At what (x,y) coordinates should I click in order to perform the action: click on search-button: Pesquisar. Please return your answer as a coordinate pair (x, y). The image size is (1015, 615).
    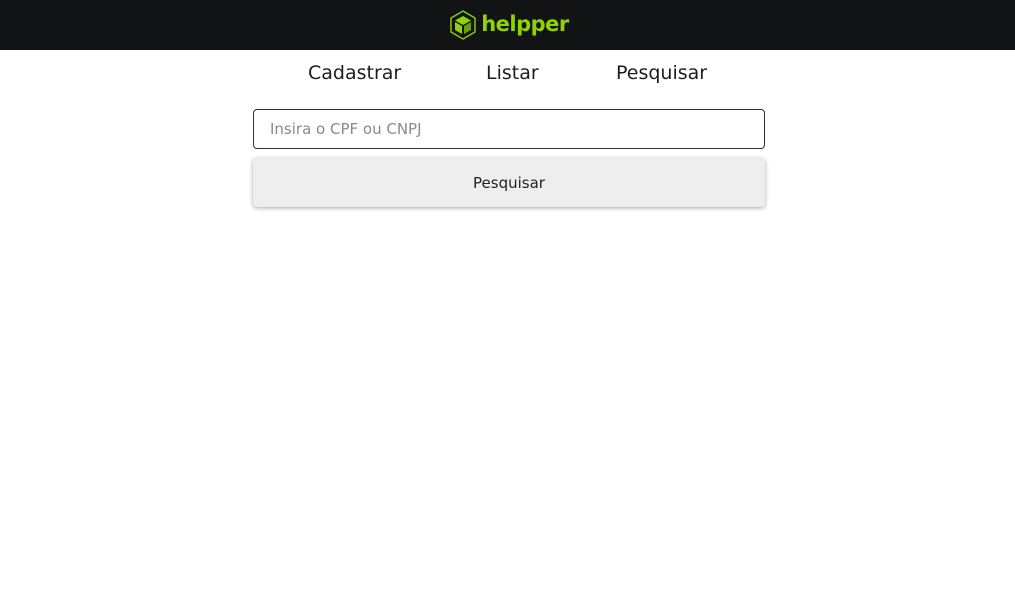
    Looking at the image, I should click on (509, 182).